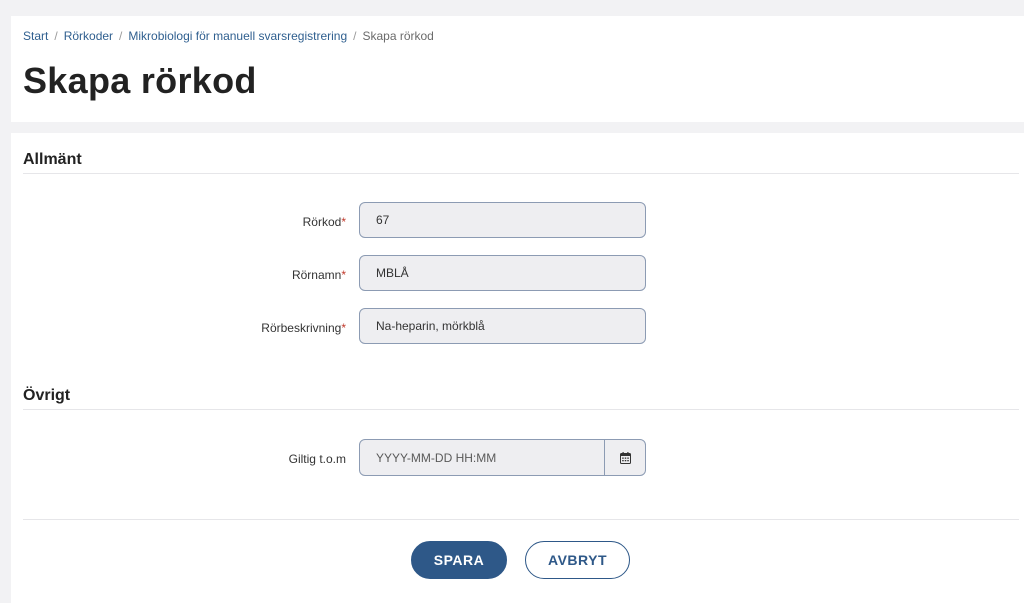  I want to click on valid-until-input, so click(482, 457).